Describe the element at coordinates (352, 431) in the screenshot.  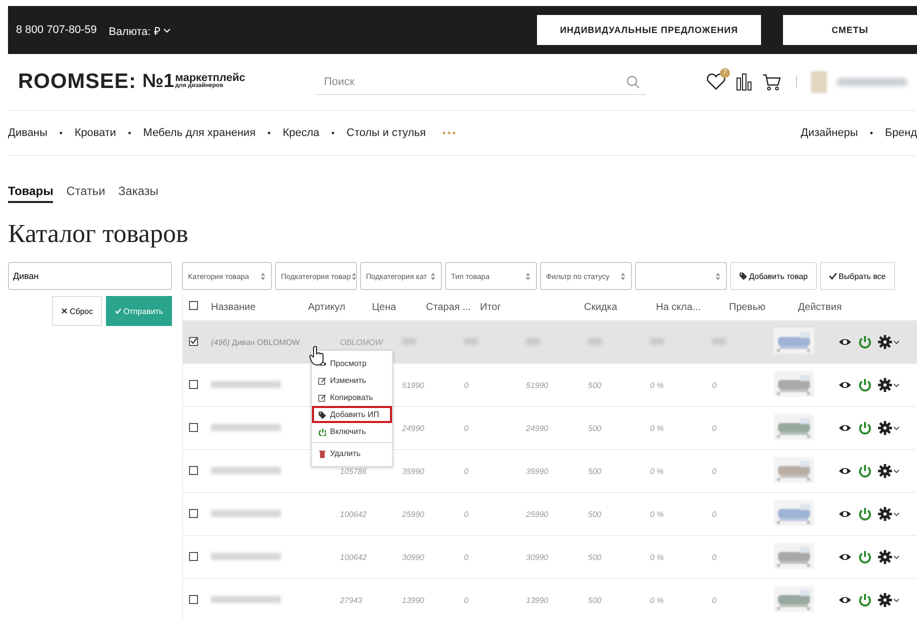
I see `menu-item: Включить` at that location.